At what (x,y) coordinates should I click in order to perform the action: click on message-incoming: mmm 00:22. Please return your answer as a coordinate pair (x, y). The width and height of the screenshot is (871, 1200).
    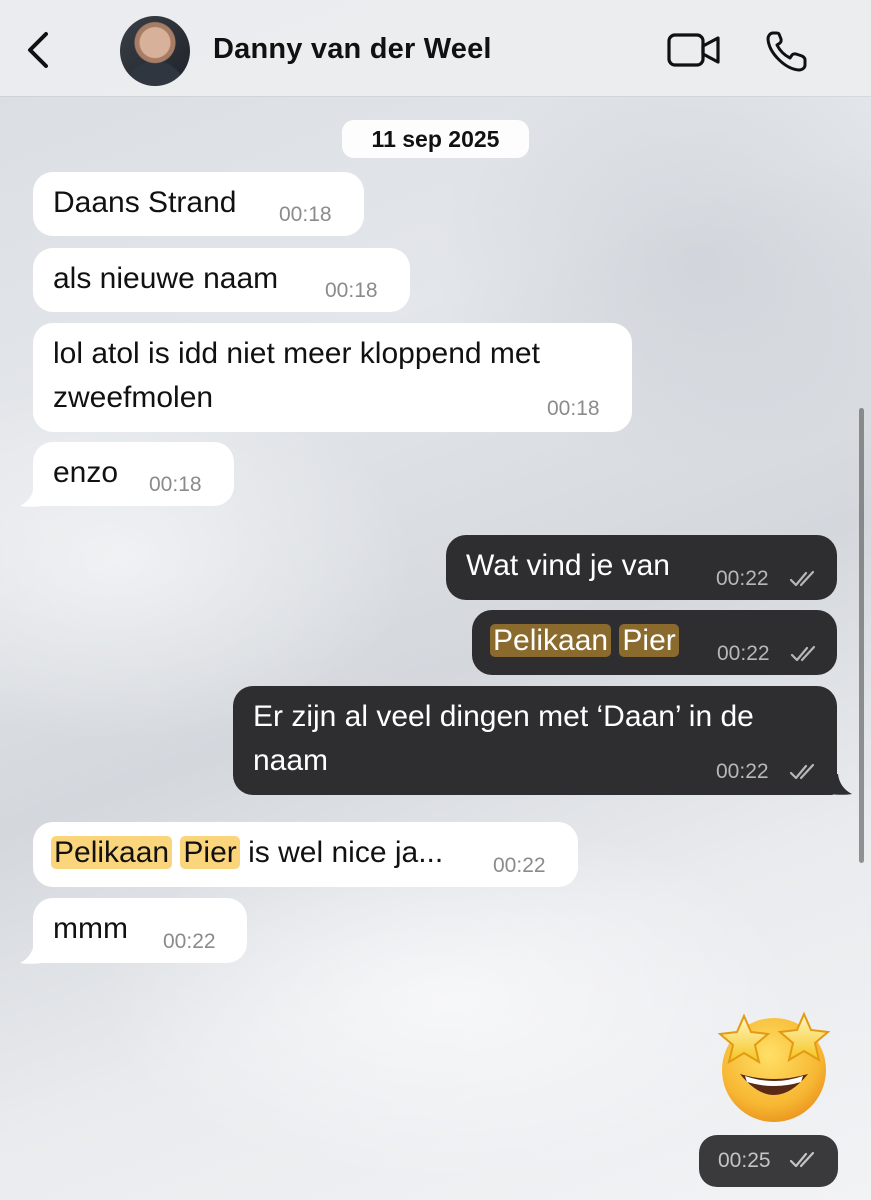
    Looking at the image, I should click on (140, 930).